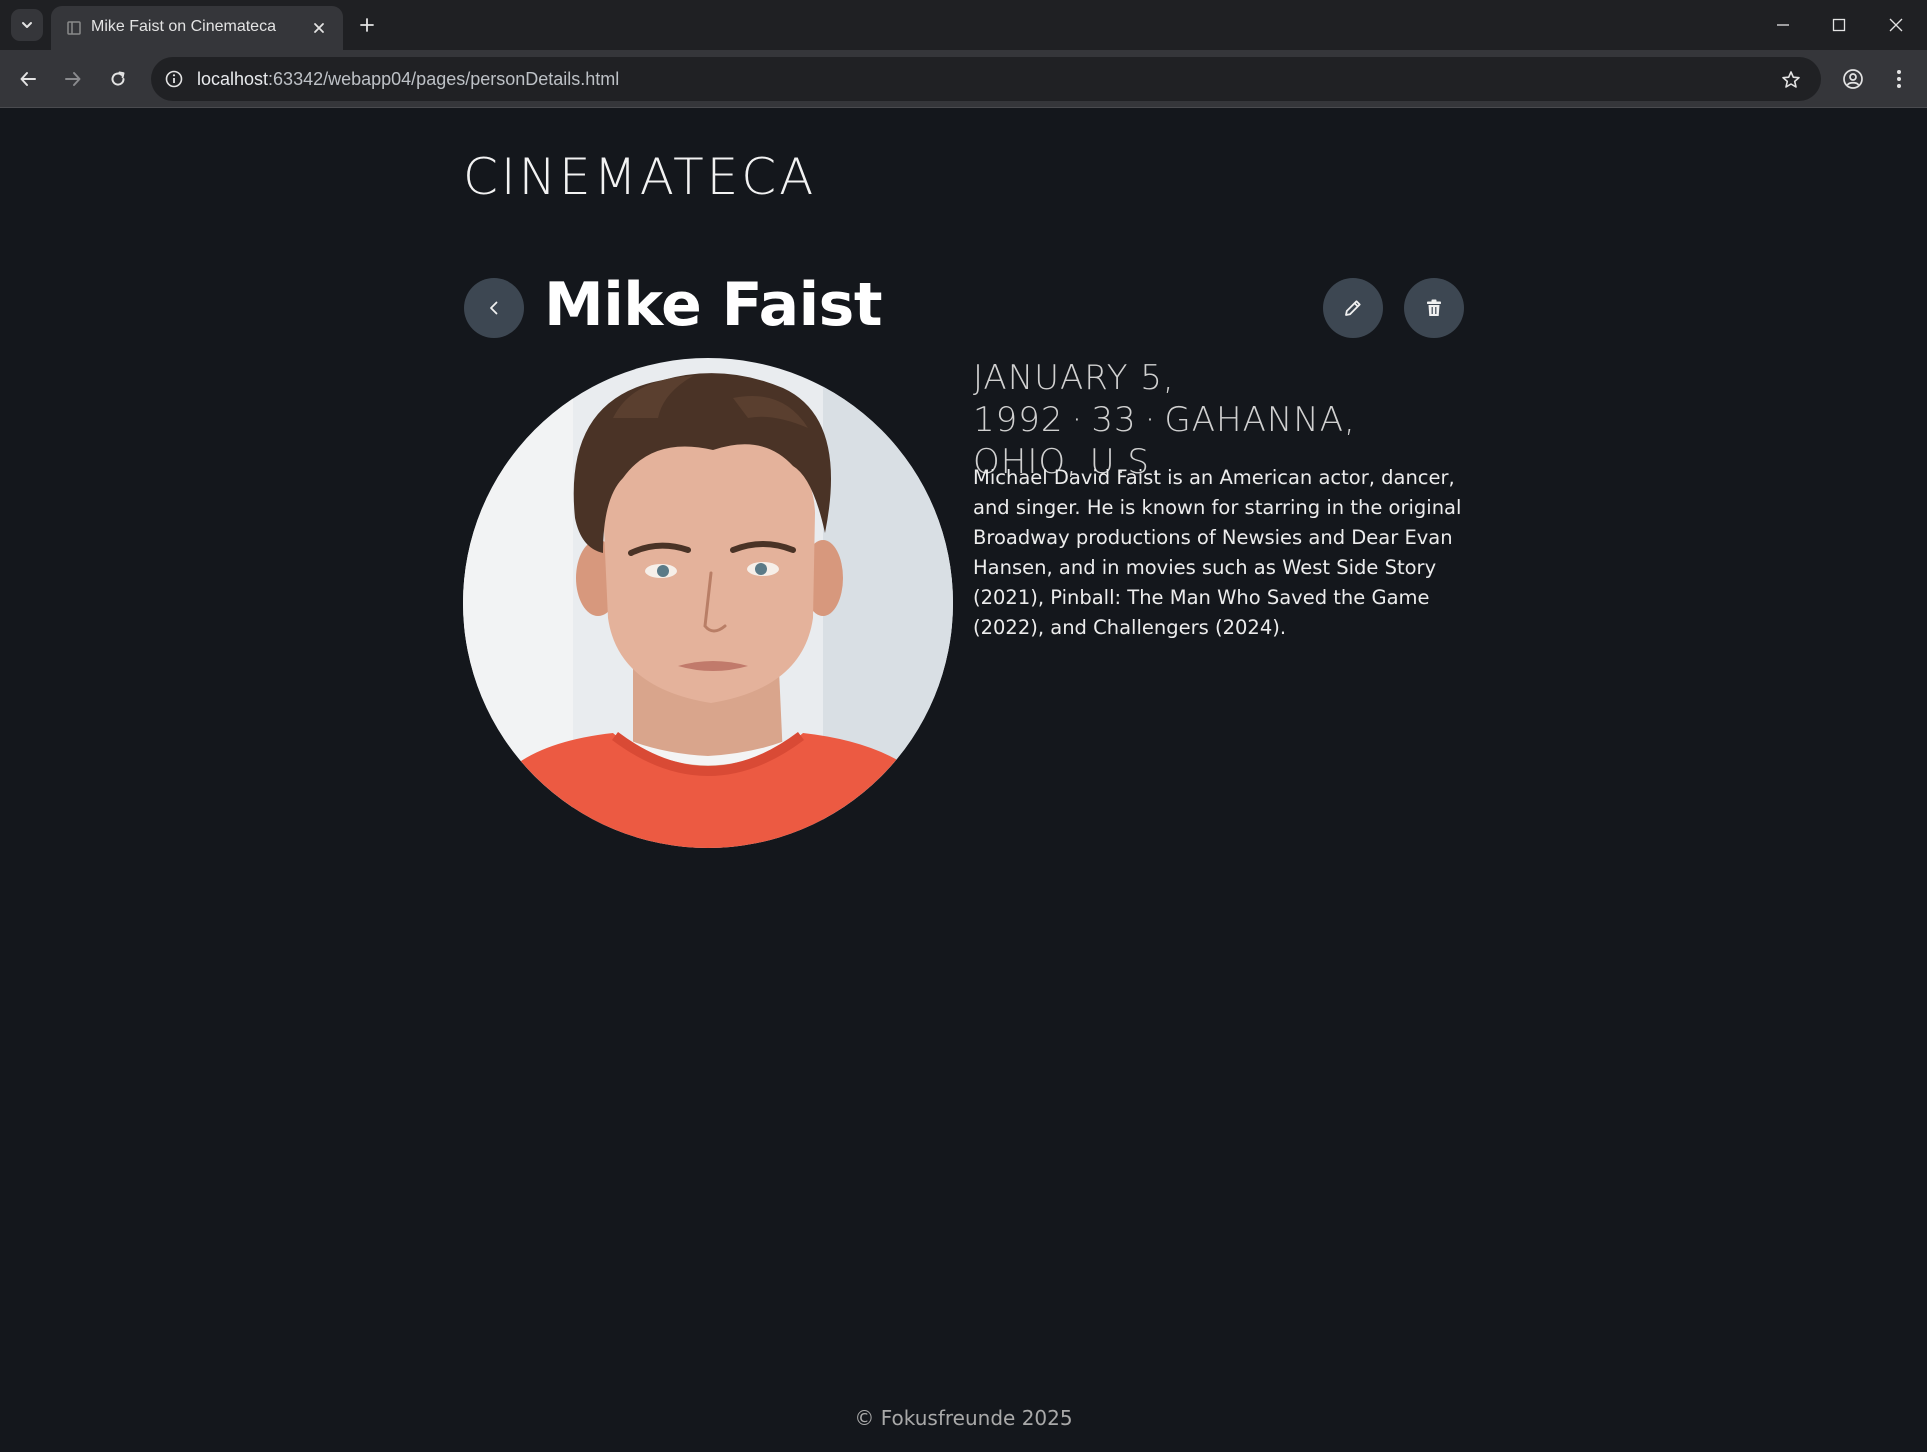 Image resolution: width=1927 pixels, height=1452 pixels. I want to click on new-tab-button, so click(367, 25).